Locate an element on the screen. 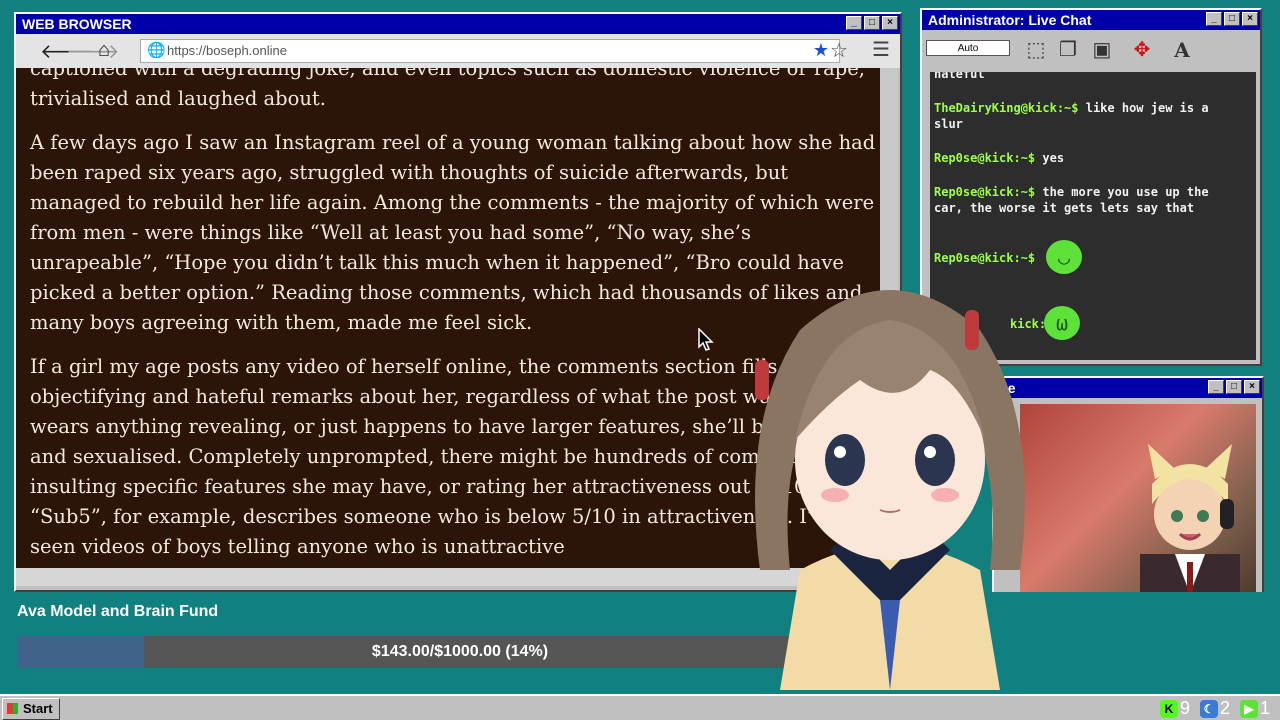 The image size is (1280, 720). copy-icon: ❐ is located at coordinates (1068, 50).